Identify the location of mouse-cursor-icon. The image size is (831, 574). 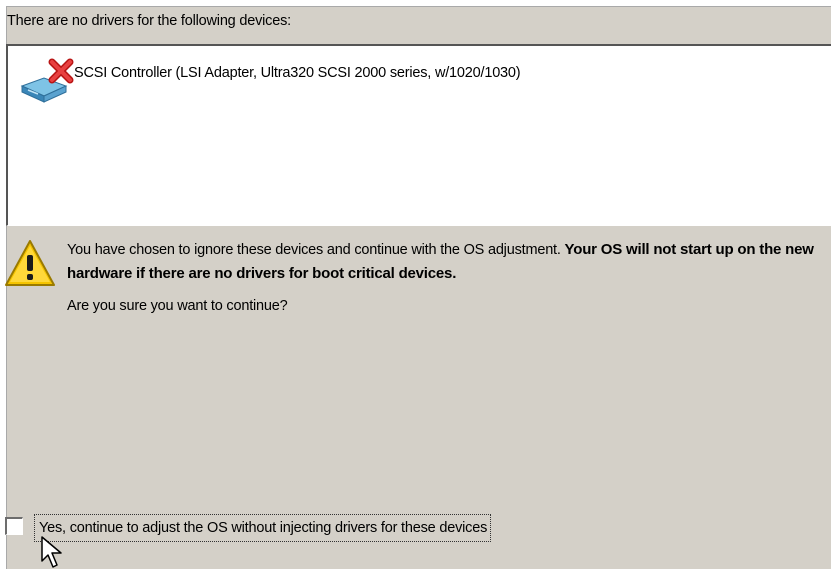
(53, 552).